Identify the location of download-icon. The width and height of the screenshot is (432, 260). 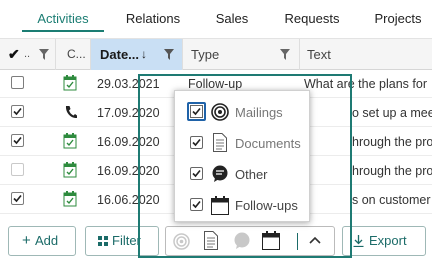
(358, 241).